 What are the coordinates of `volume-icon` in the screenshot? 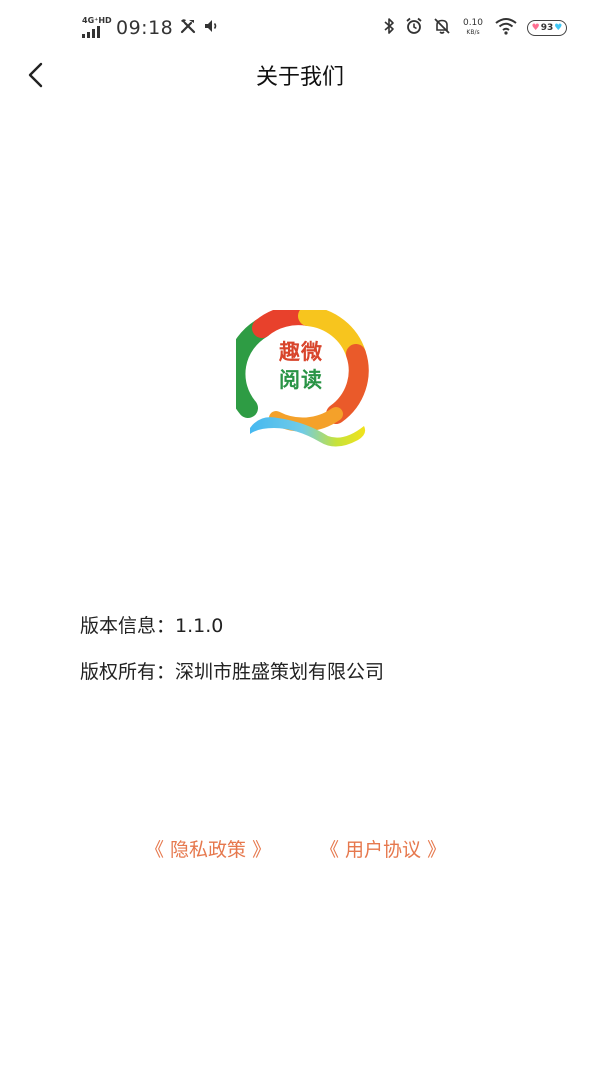 It's located at (212, 28).